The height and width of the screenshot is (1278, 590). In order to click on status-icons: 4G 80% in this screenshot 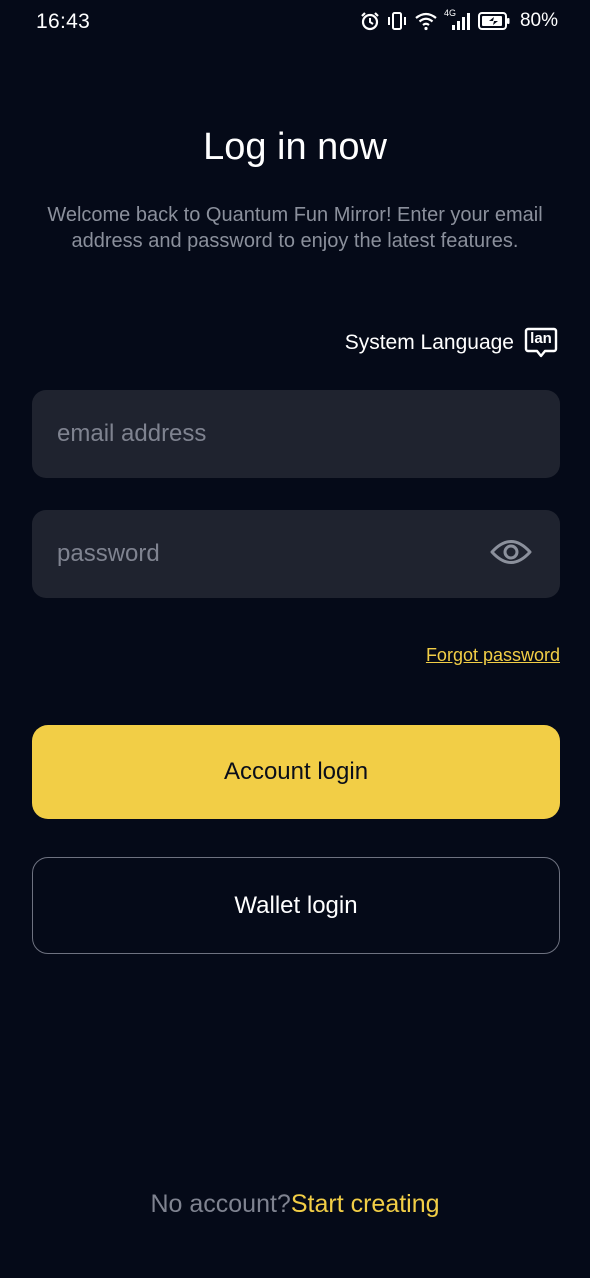, I will do `click(459, 20)`.